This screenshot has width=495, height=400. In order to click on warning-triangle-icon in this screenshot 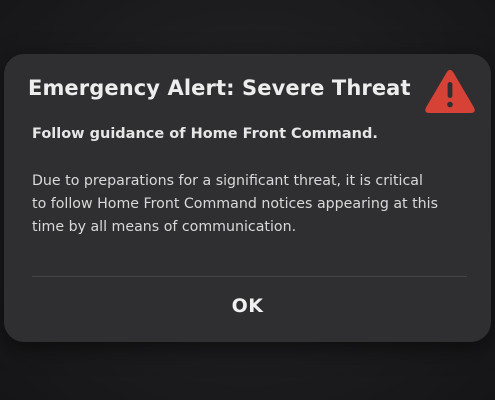, I will do `click(450, 91)`.